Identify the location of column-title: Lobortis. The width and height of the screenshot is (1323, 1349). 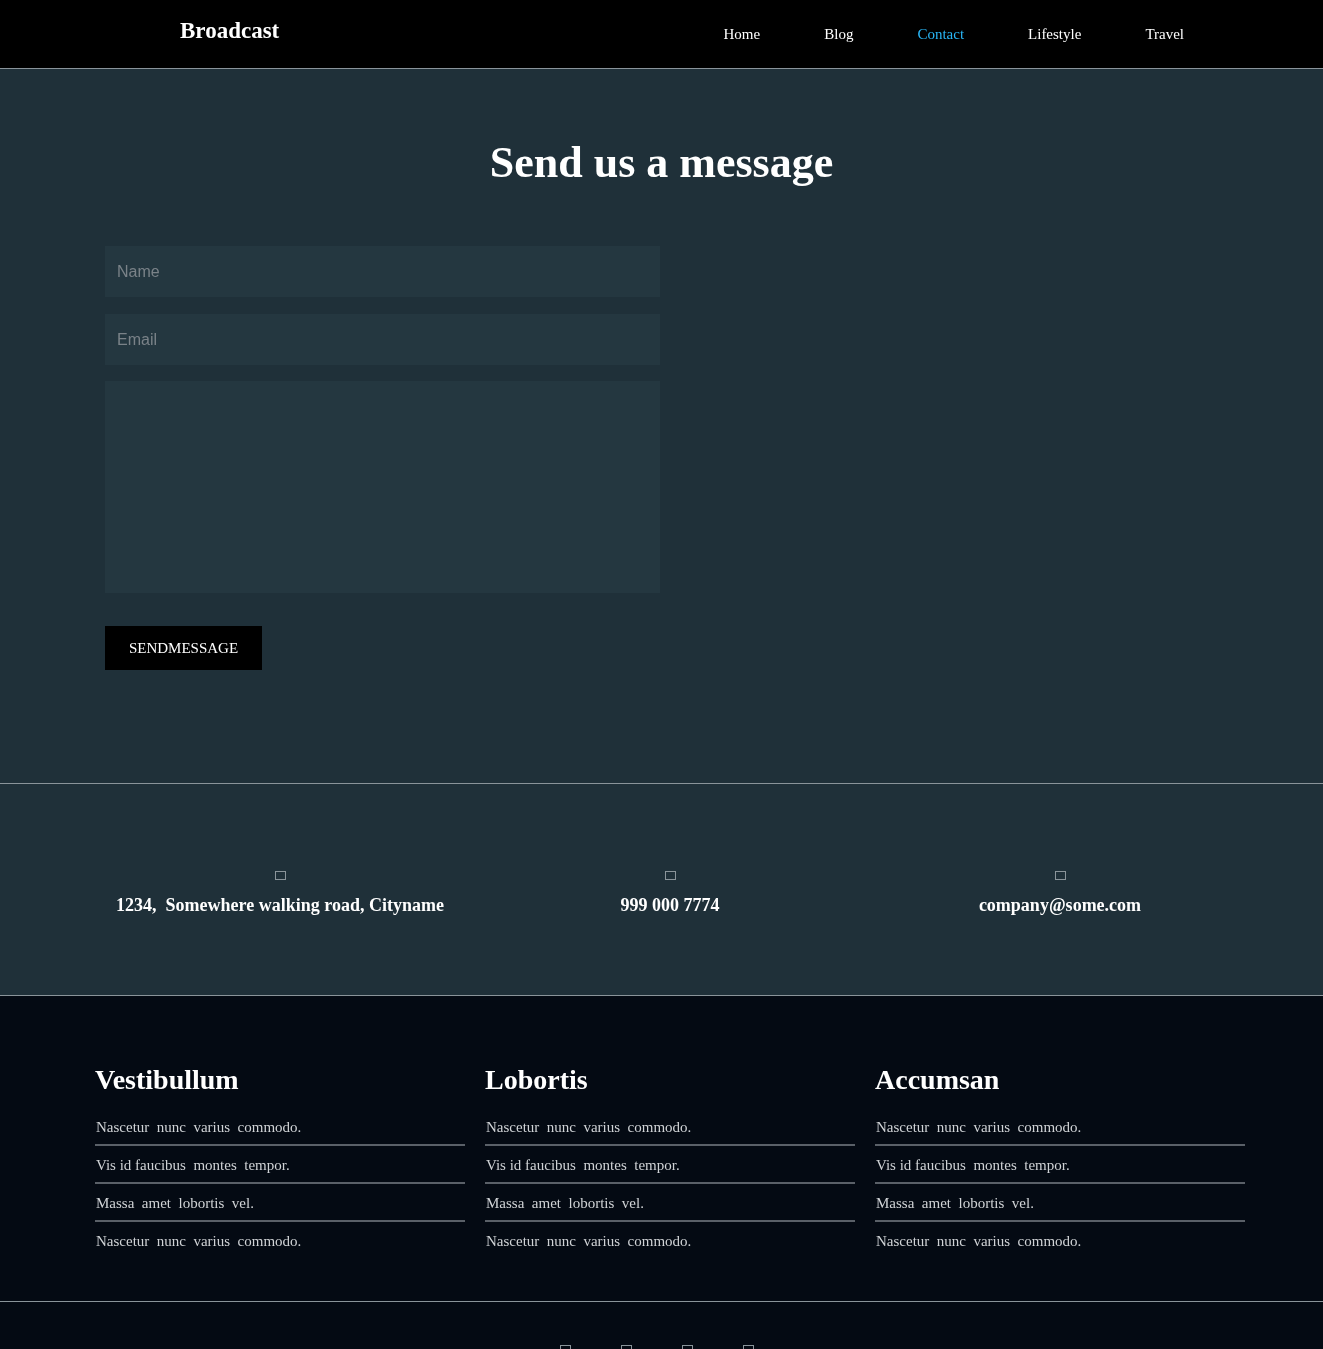
(537, 1080).